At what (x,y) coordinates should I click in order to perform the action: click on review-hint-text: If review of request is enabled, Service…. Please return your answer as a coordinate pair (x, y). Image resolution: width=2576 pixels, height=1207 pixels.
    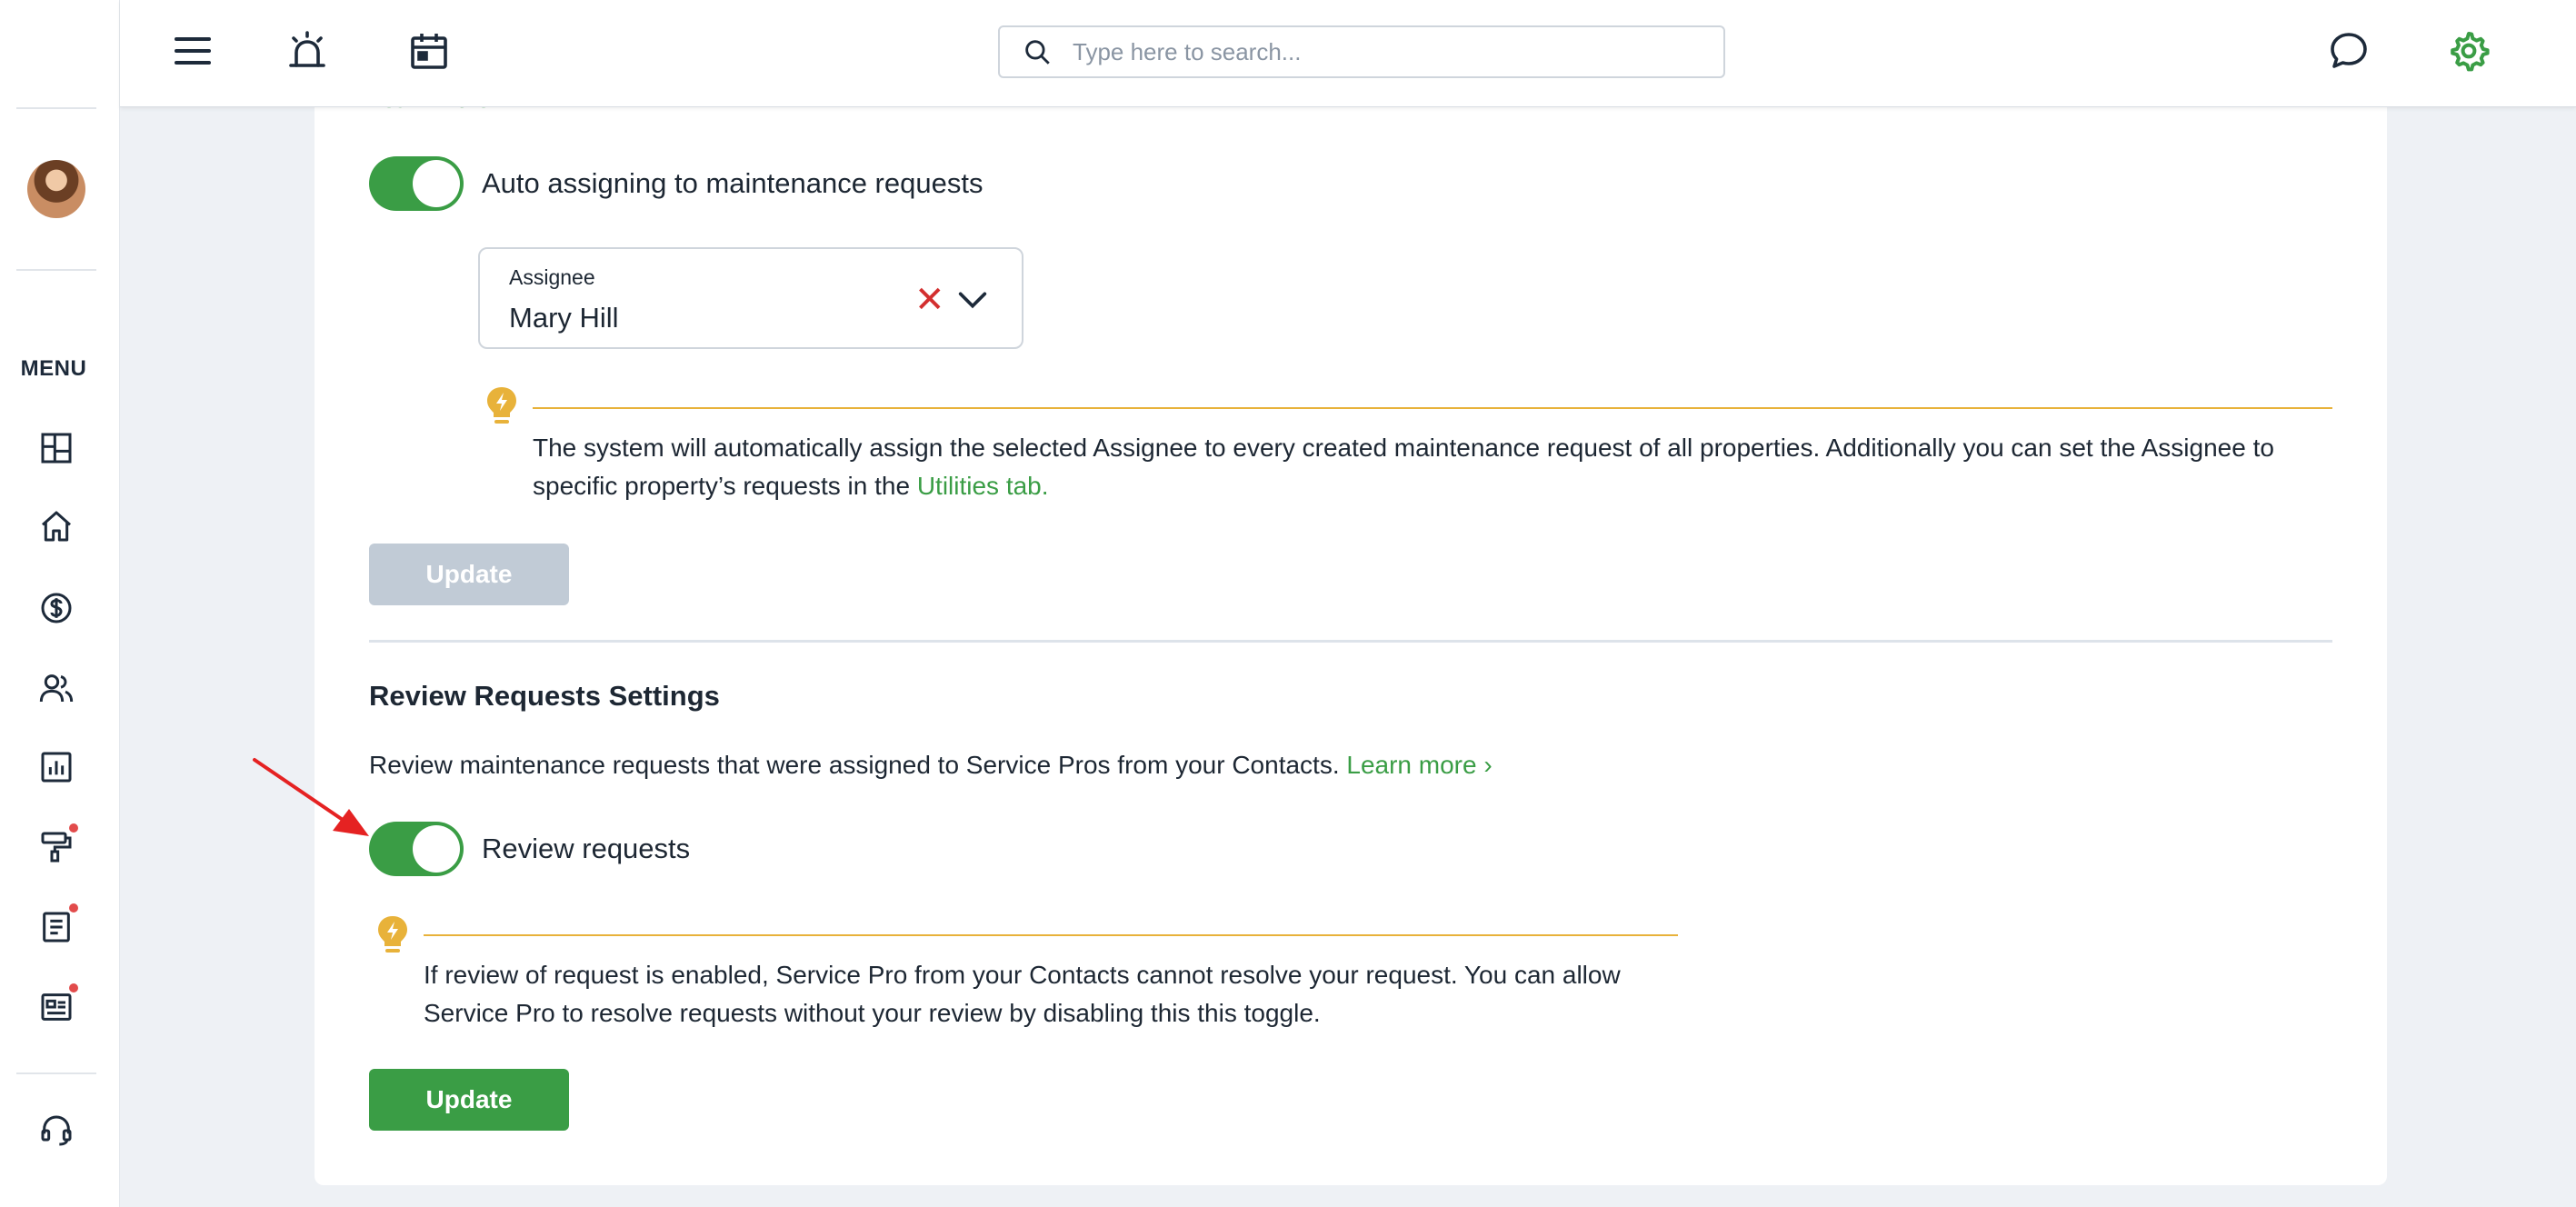
    Looking at the image, I should click on (1022, 994).